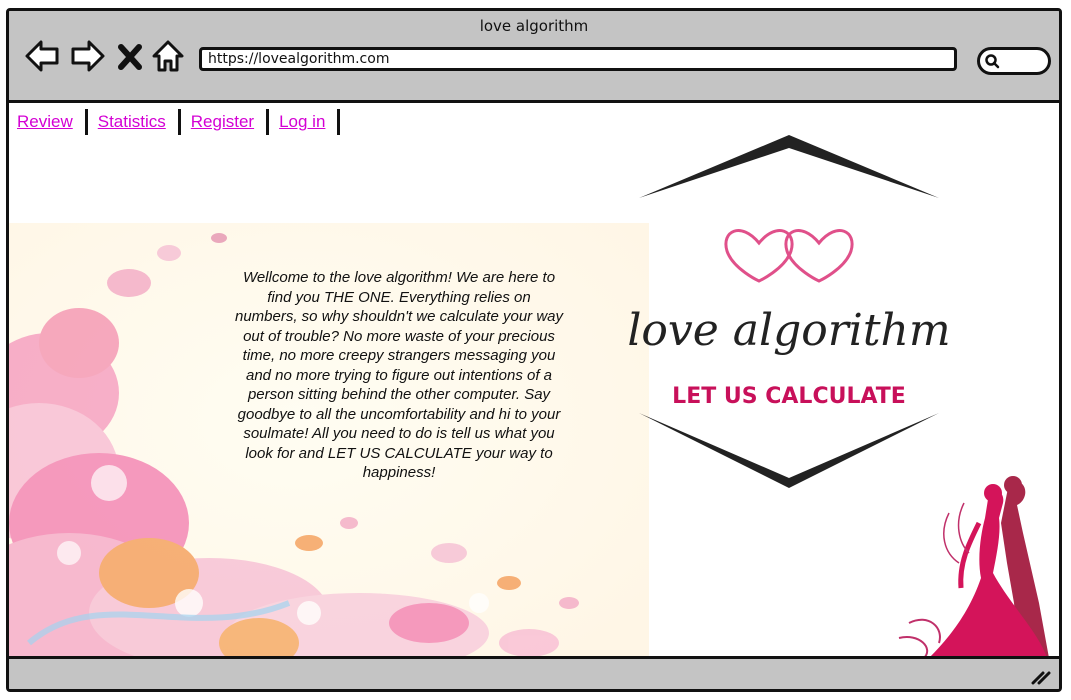  What do you see at coordinates (132, 122) in the screenshot?
I see `nav-link-statistics: Statistics` at bounding box center [132, 122].